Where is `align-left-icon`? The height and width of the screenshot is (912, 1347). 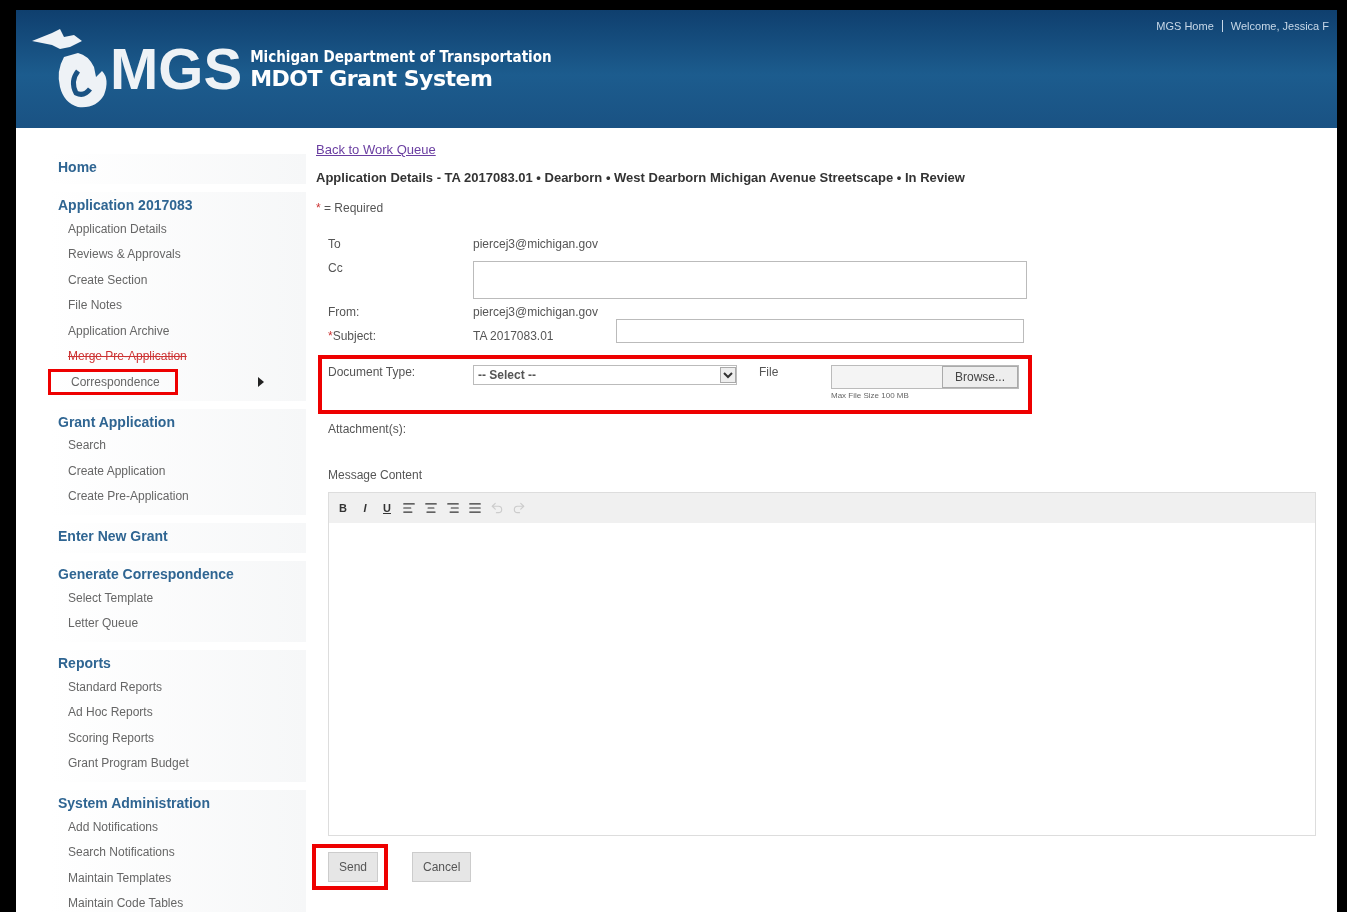
align-left-icon is located at coordinates (409, 508).